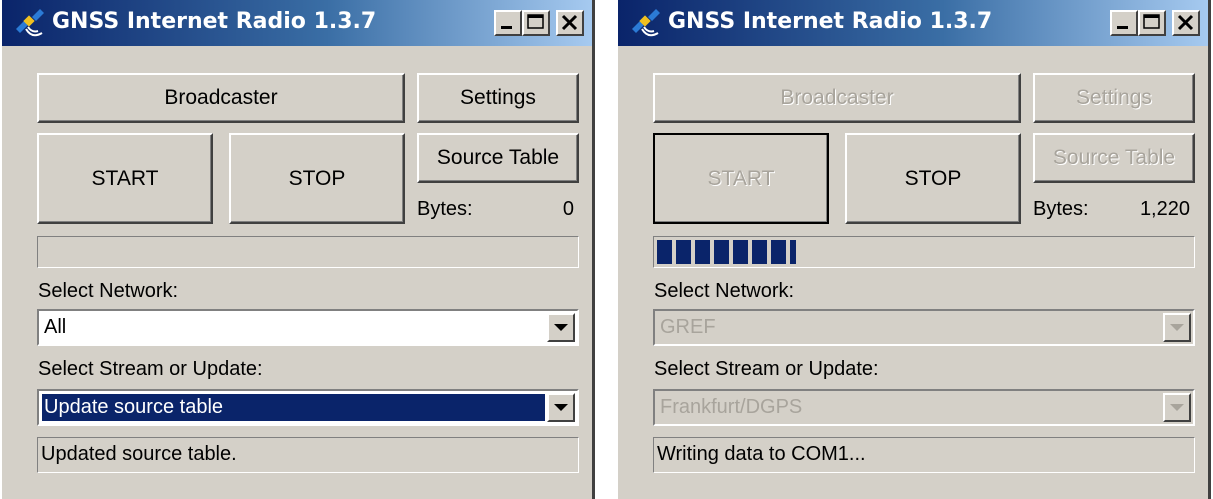 This screenshot has height=499, width=1213. I want to click on bytes-value: 1,220, so click(1164, 209).